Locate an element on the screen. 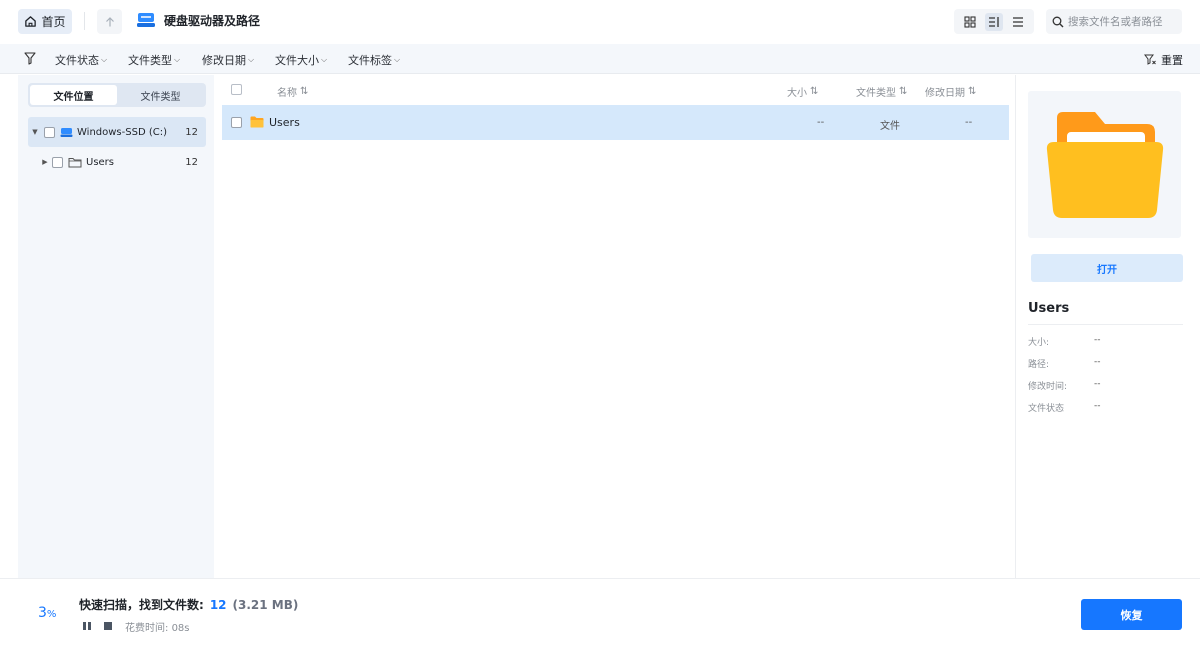 The width and height of the screenshot is (1200, 647). details-panel: 打开 Users 大小: -- 路径: -- 修改时间: -- 文件状态 -- is located at coordinates (1107, 326).